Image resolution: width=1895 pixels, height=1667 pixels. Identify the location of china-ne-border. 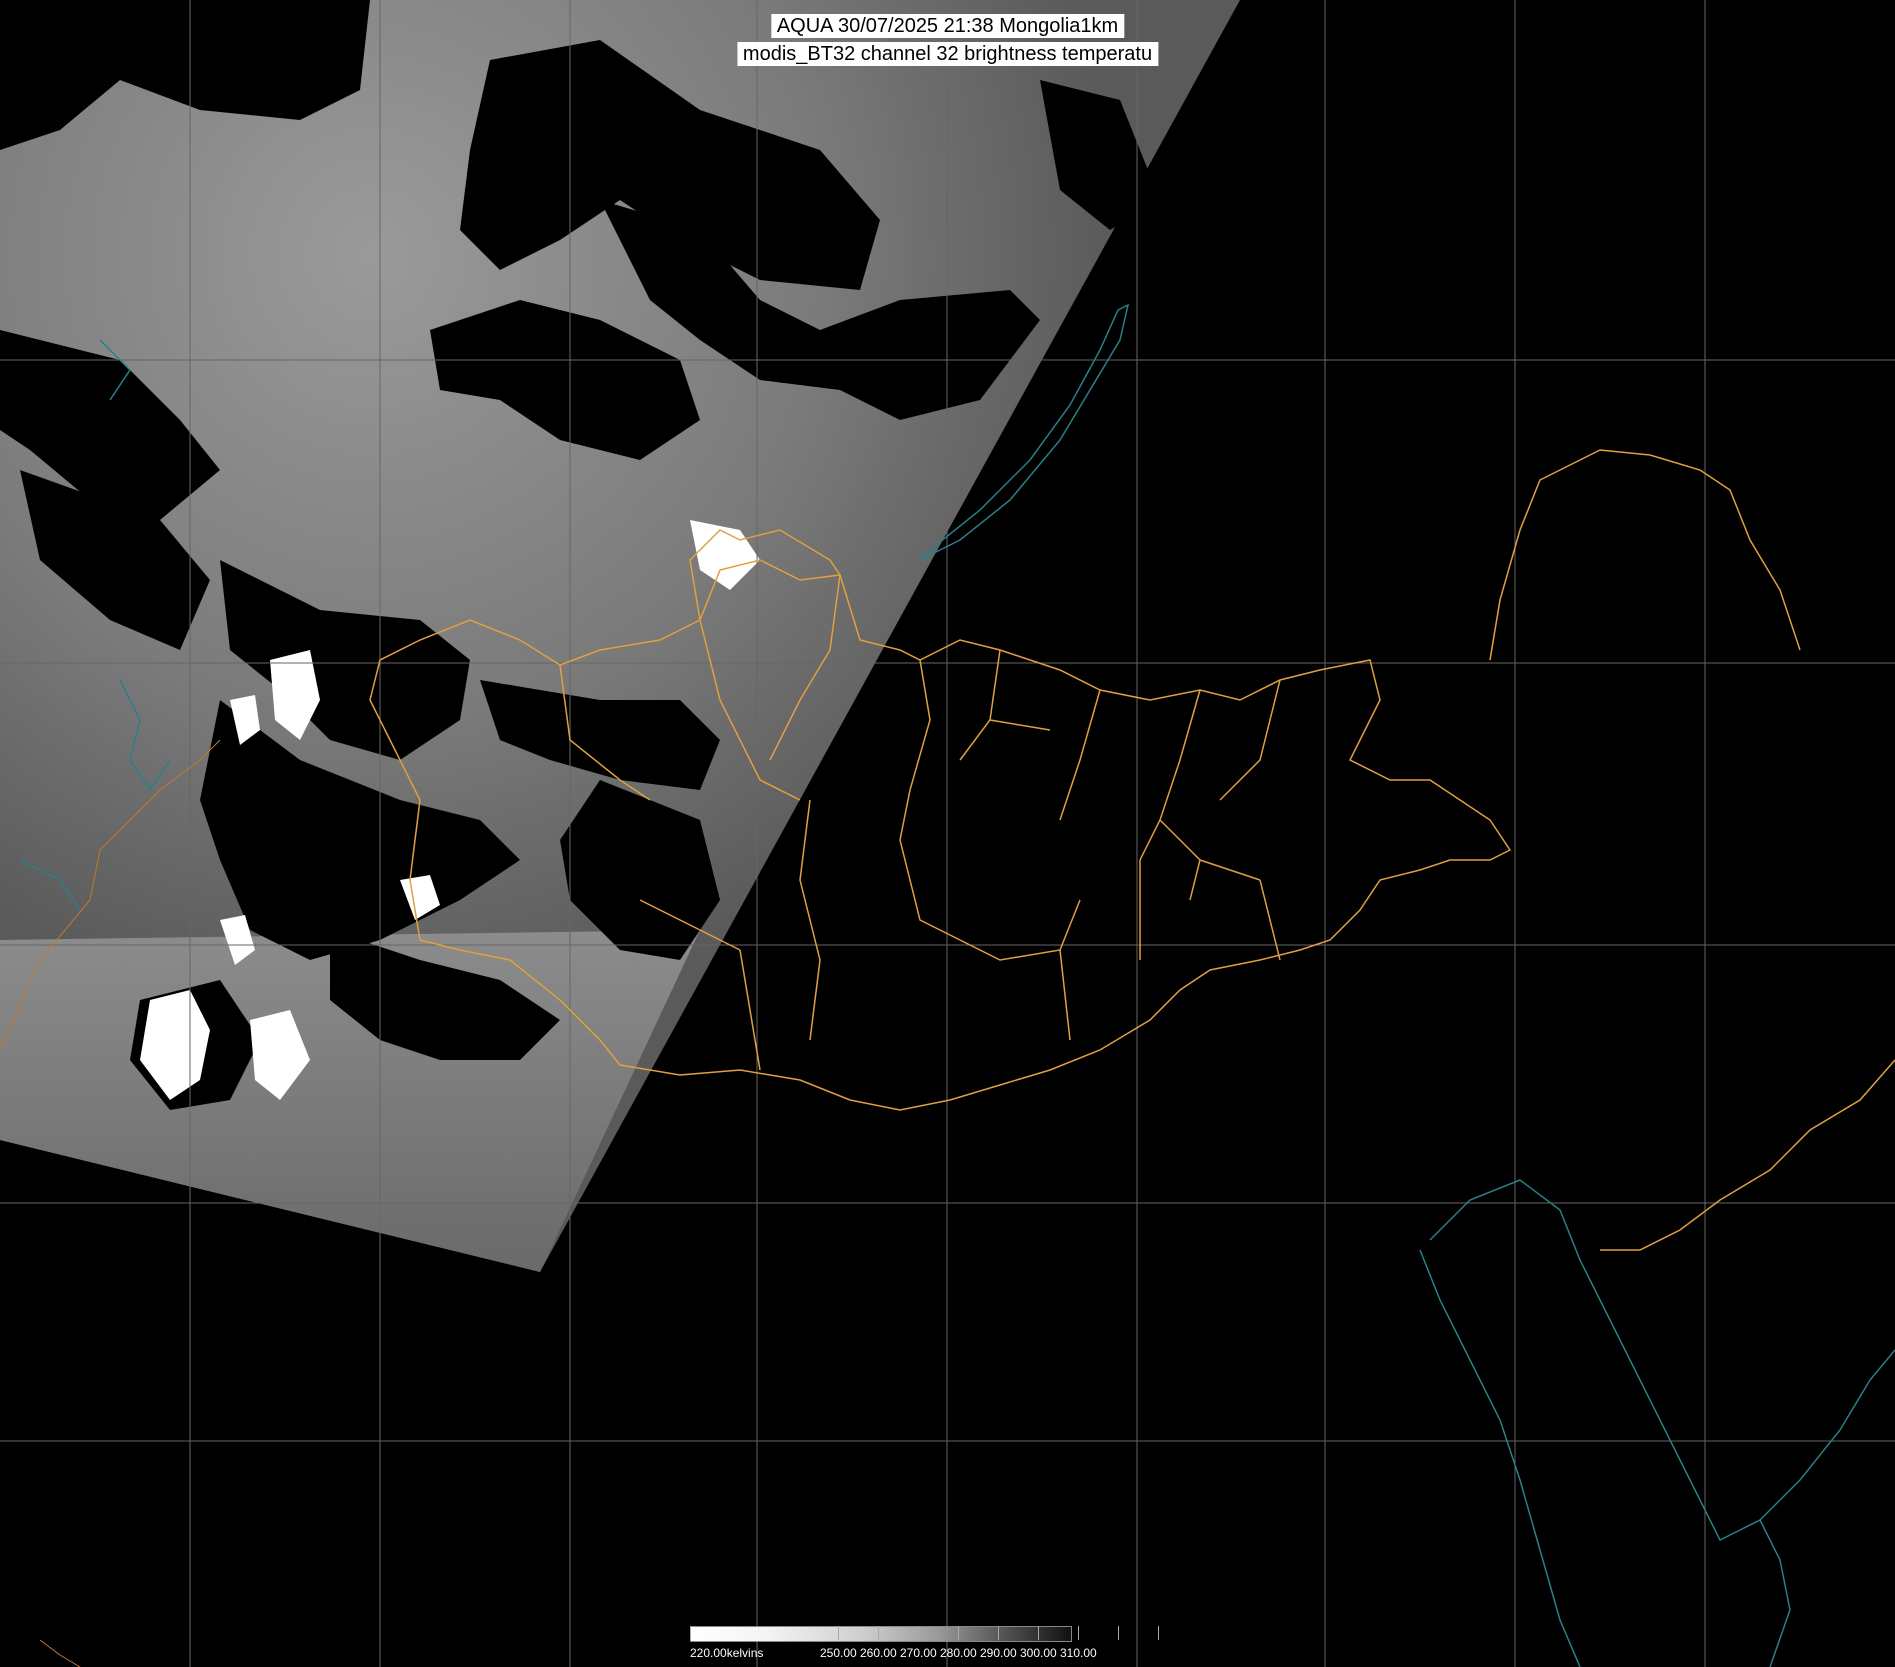
(1645, 555).